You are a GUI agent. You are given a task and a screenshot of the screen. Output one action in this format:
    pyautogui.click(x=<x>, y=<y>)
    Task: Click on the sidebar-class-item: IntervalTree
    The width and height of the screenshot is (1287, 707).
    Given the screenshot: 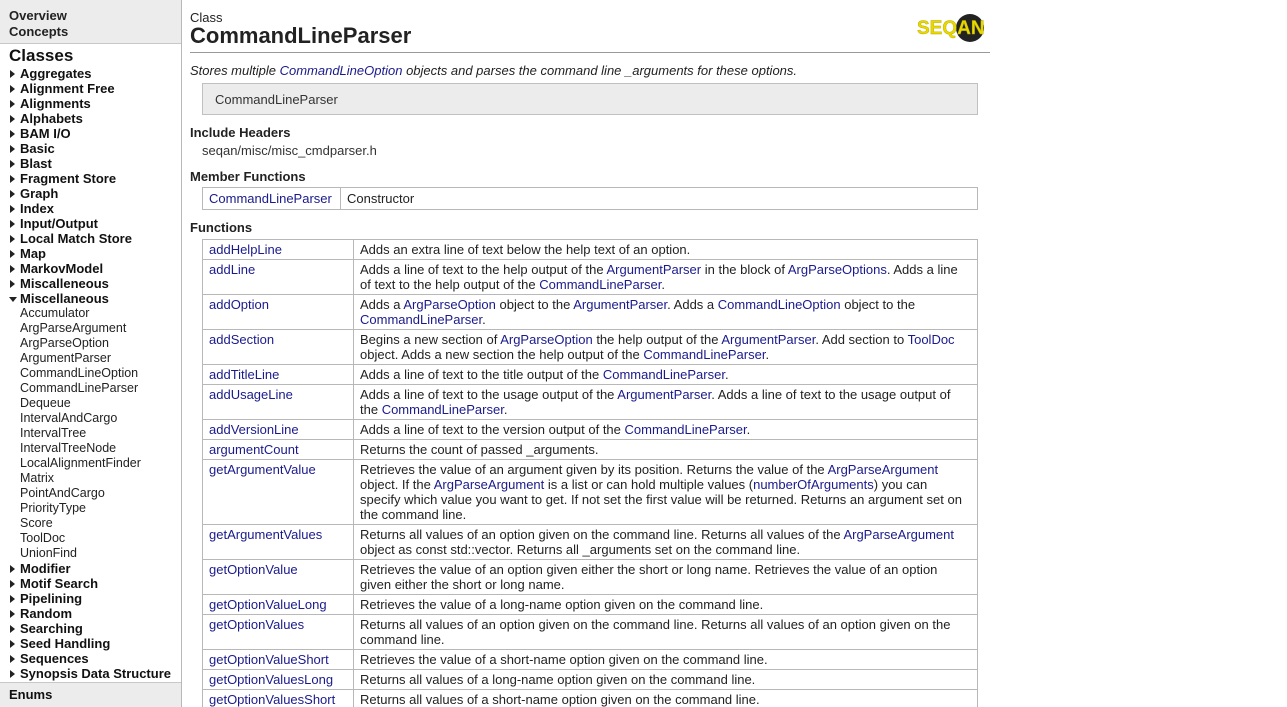 What is the action you would take?
    pyautogui.click(x=90, y=433)
    